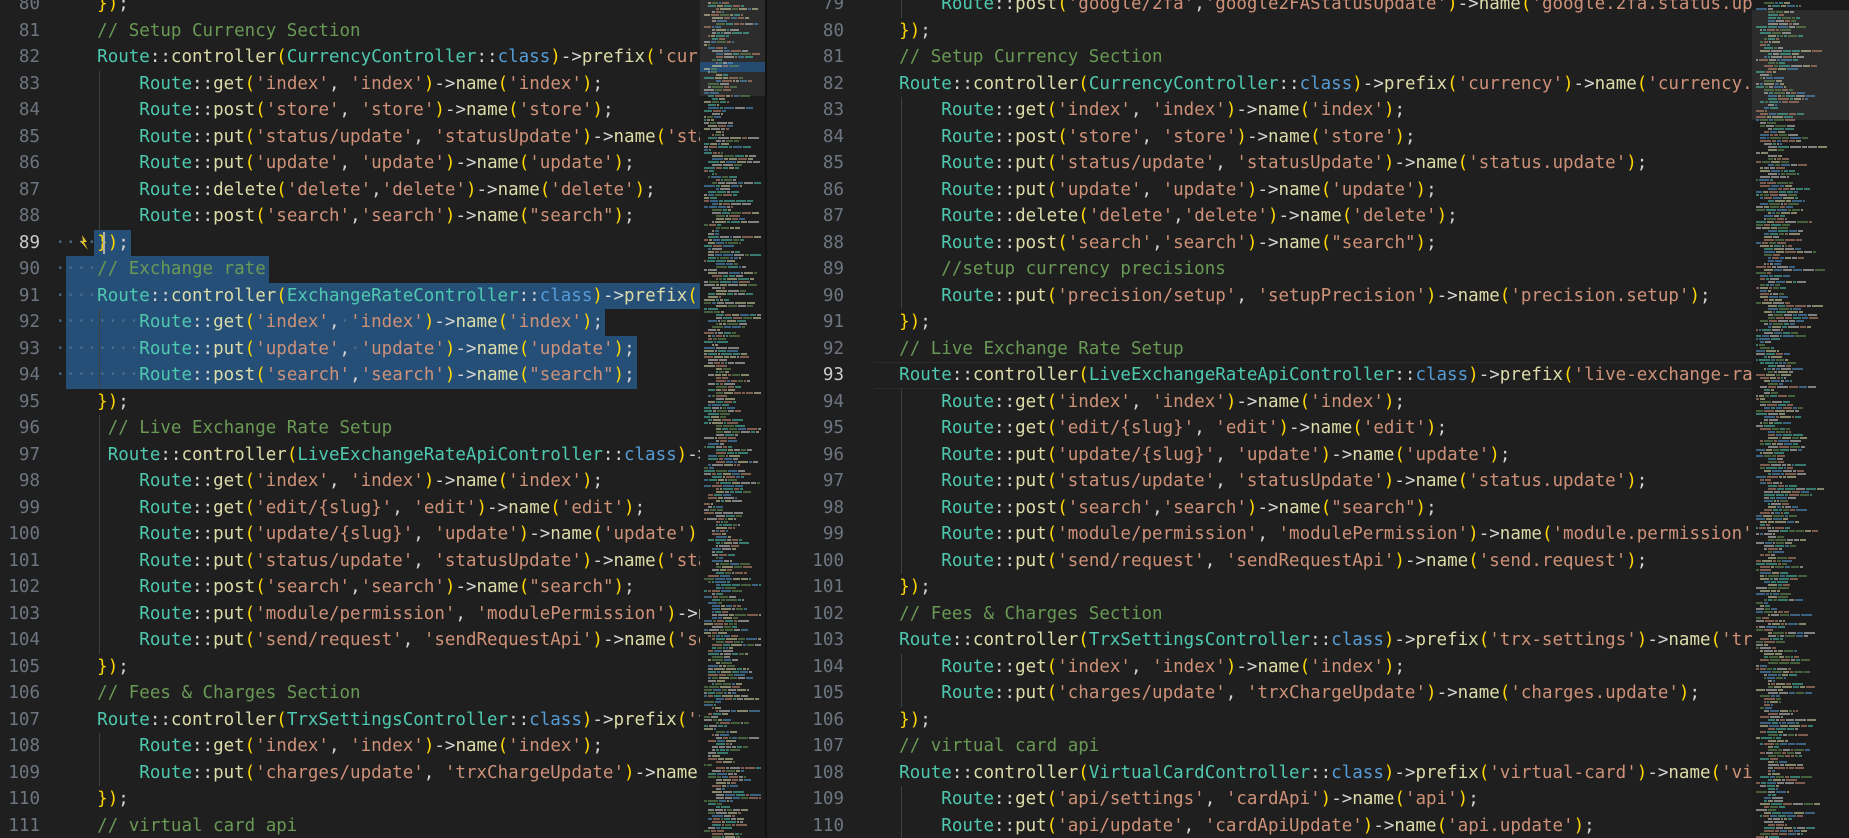 The image size is (1849, 838). I want to click on code-text: // virtual card api, so click(978, 746).